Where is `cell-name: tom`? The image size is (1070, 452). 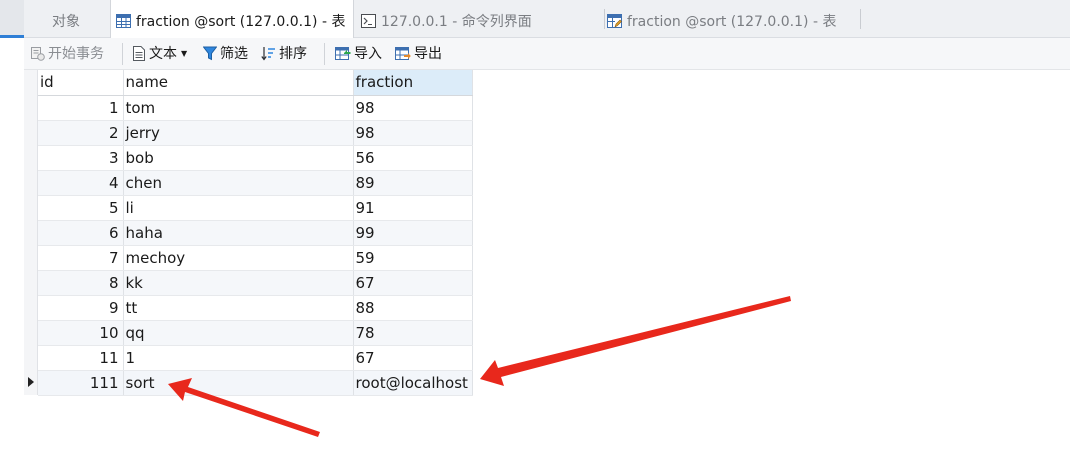
cell-name: tom is located at coordinates (238, 108).